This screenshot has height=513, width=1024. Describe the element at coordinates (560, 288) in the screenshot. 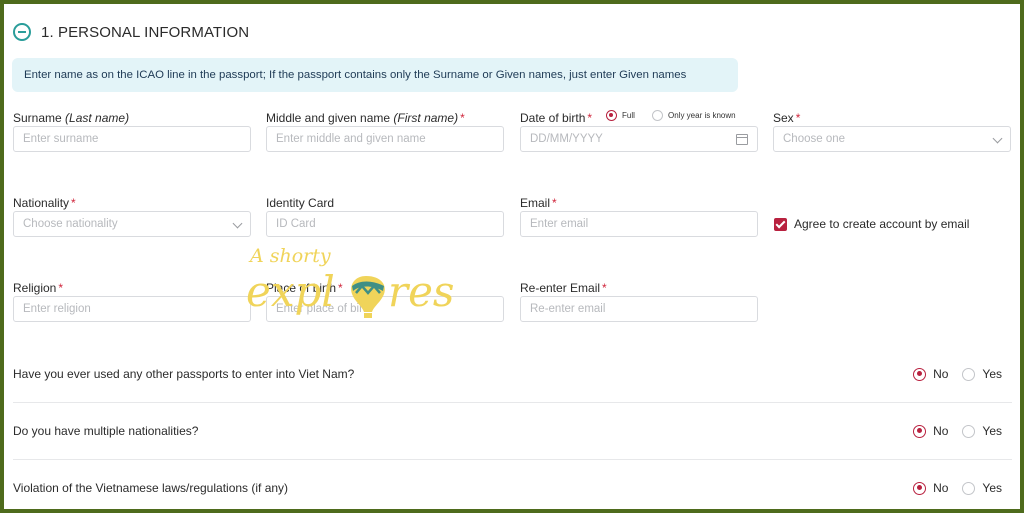

I see `reenter-email-label: Re-enter Email` at that location.